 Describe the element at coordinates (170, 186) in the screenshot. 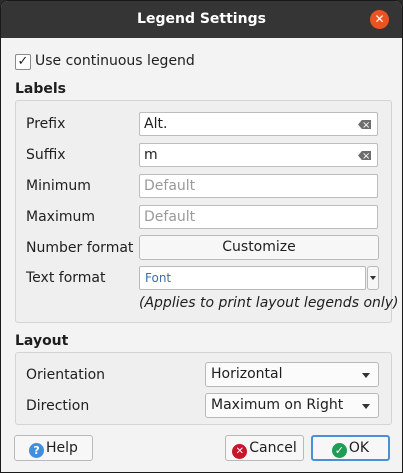

I see `minimum-placeholder: Default` at that location.